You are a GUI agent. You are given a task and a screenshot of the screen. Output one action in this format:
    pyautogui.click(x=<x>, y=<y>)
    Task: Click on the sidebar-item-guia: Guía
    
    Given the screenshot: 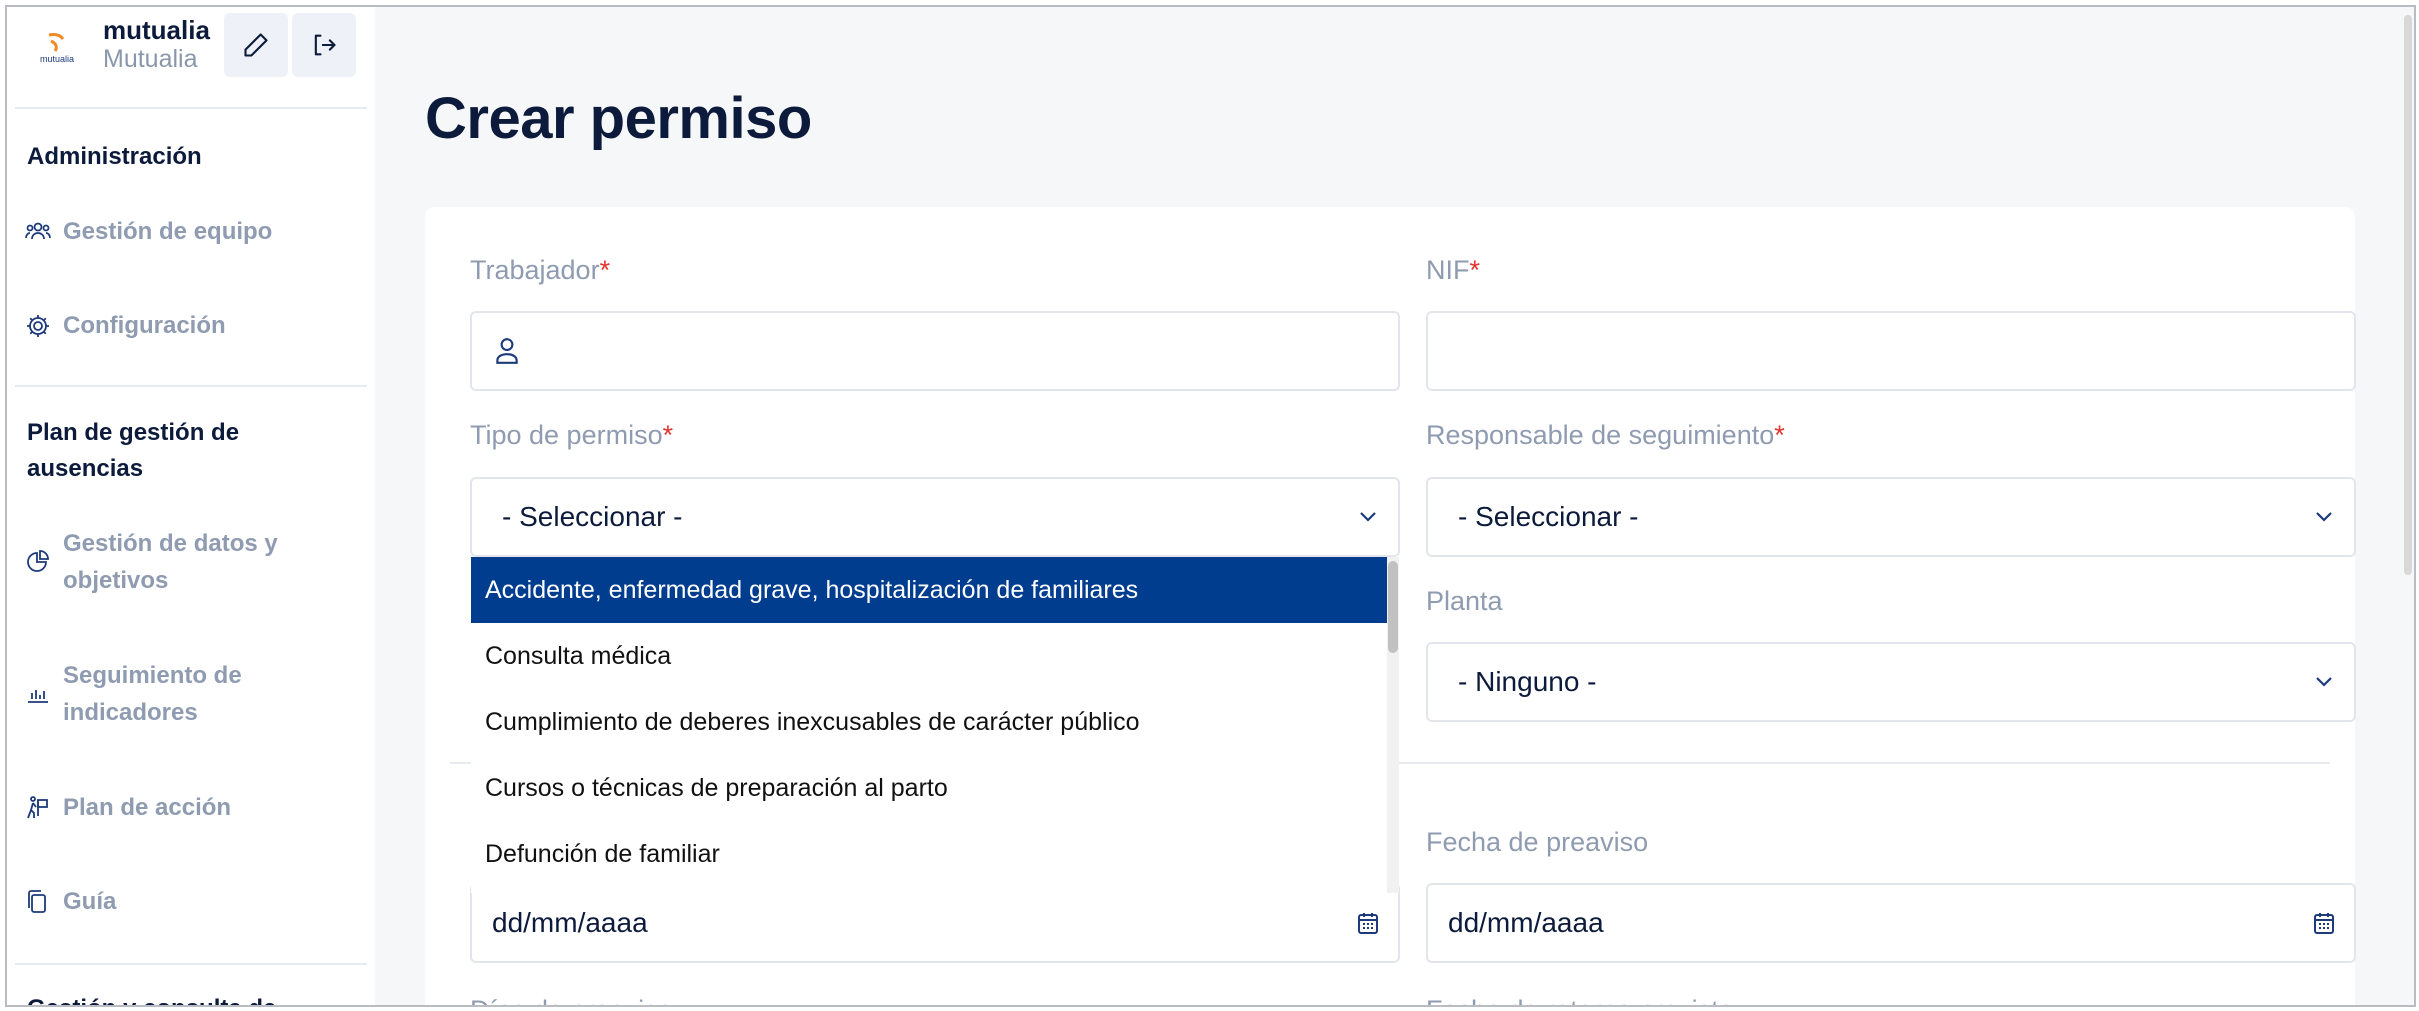 What is the action you would take?
    pyautogui.click(x=68, y=901)
    